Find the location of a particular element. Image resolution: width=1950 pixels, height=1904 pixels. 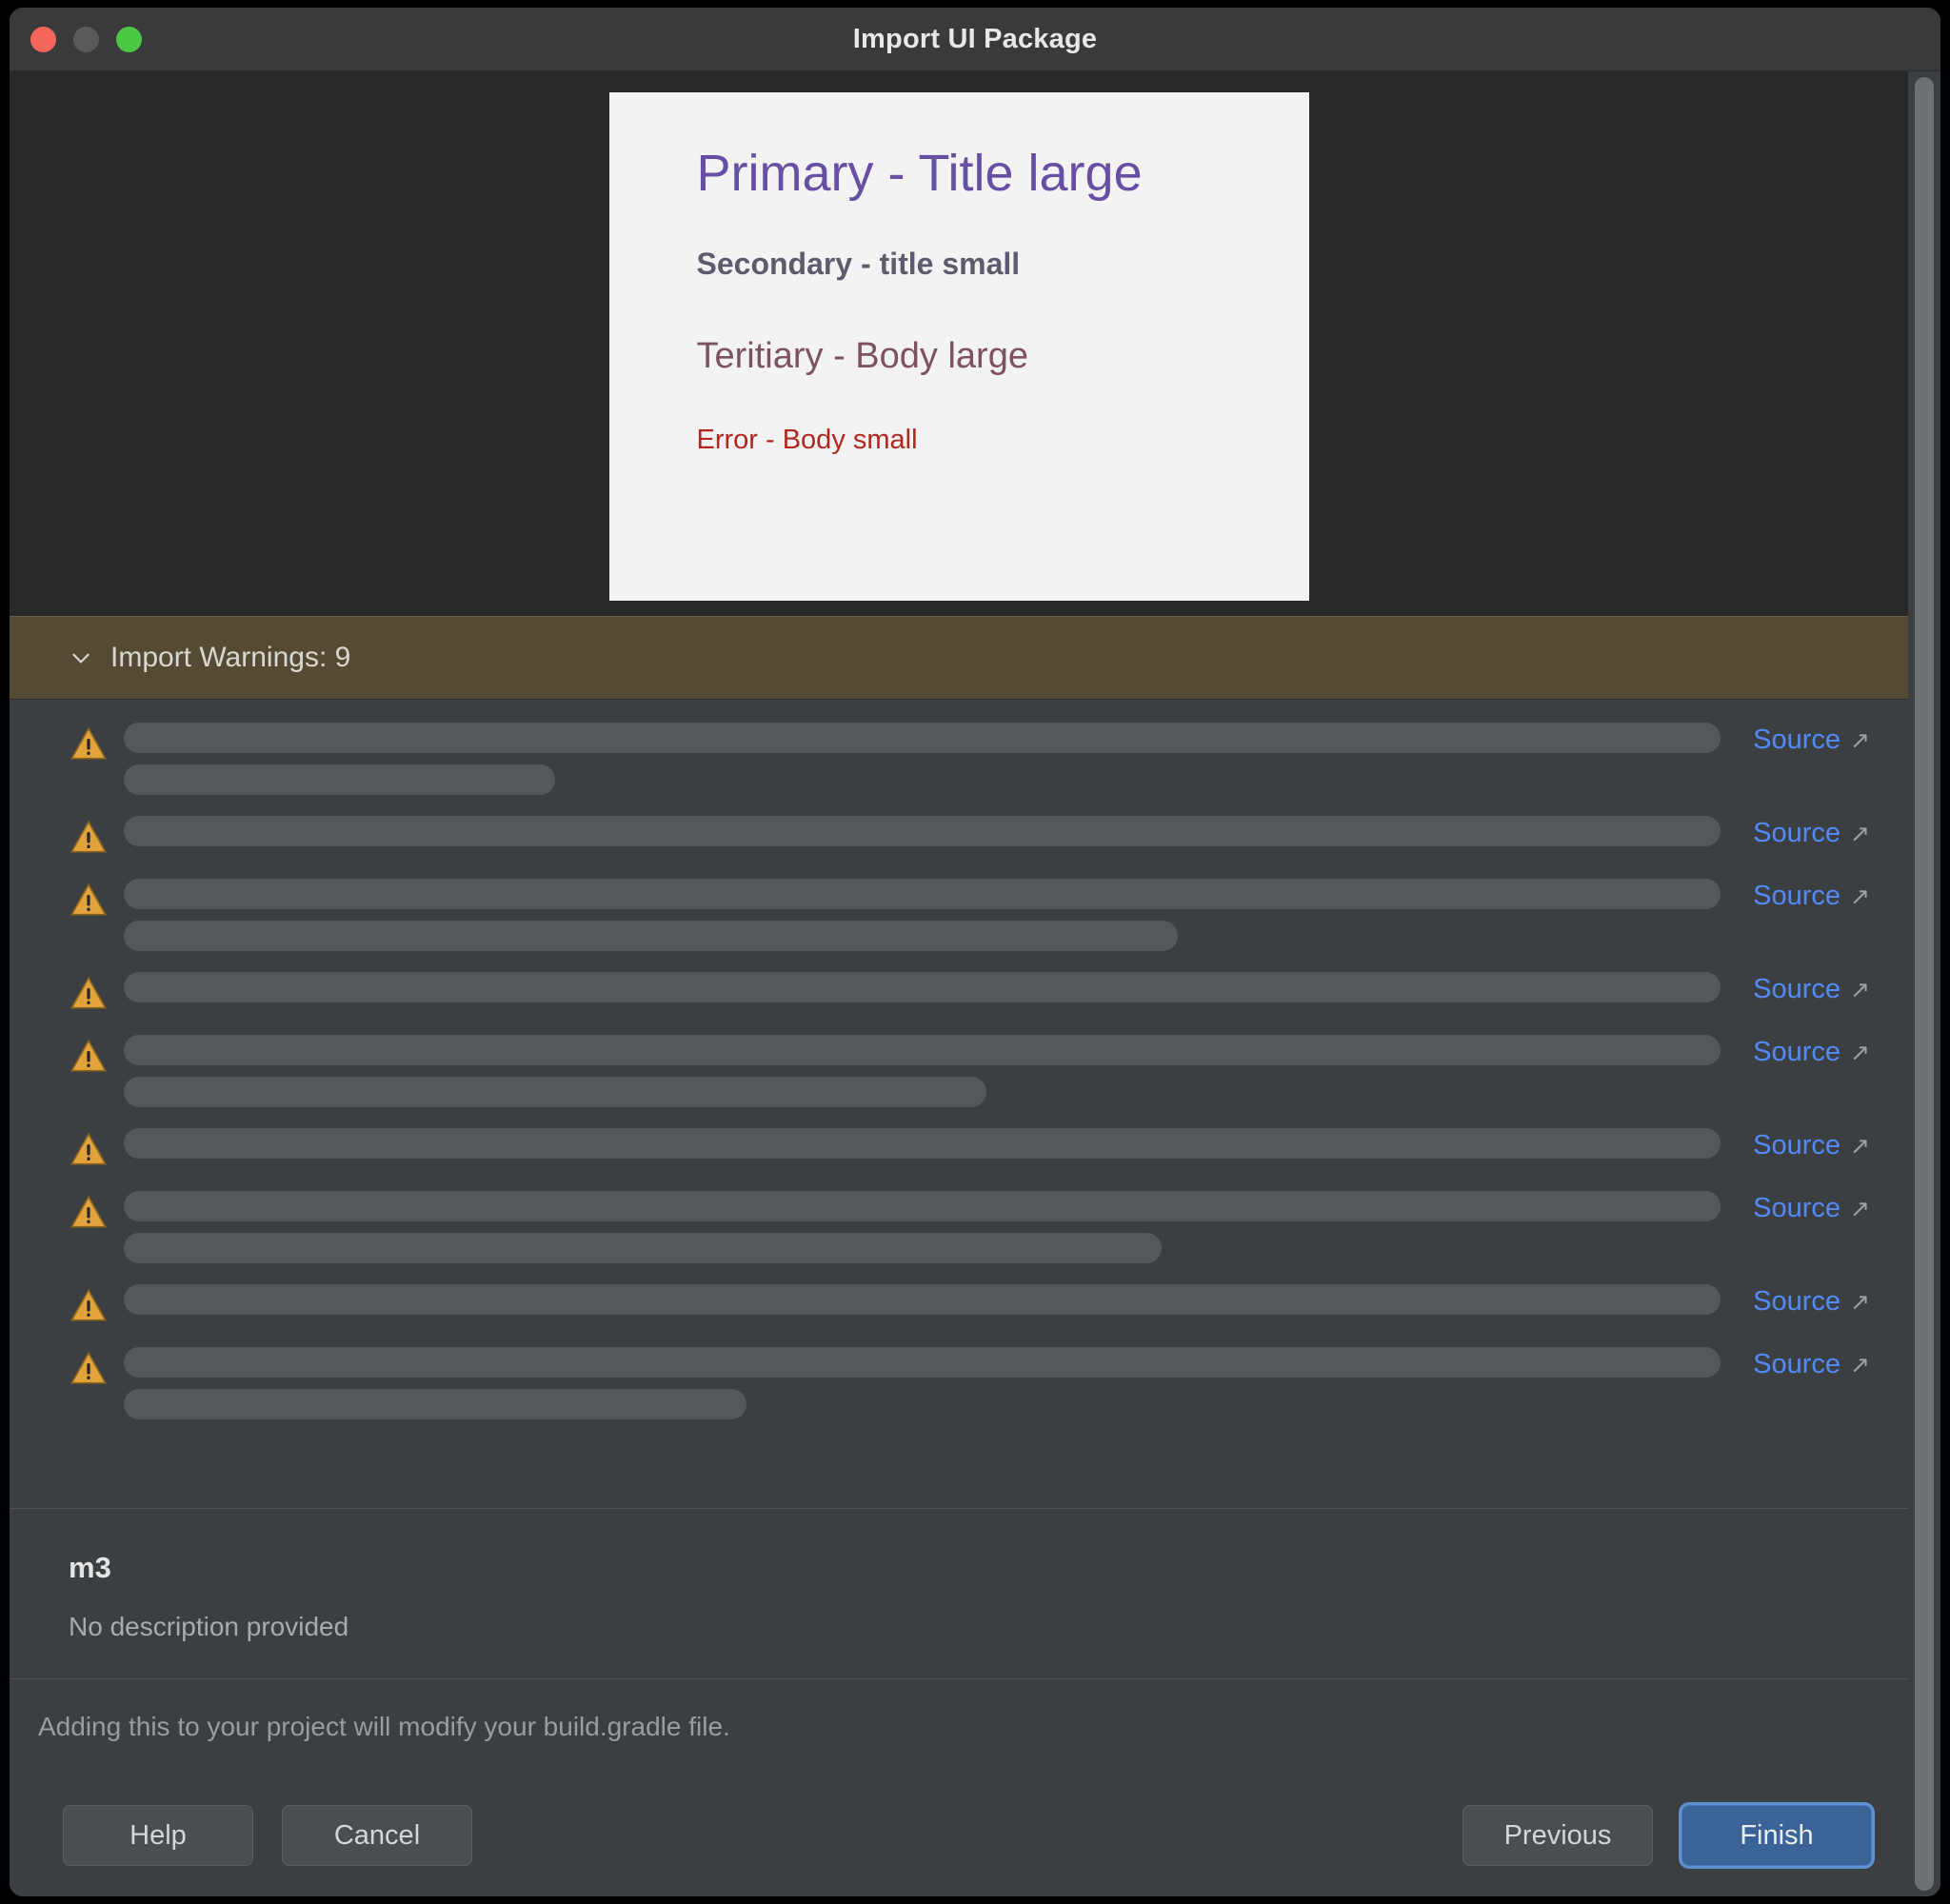

package-name: m3 is located at coordinates (90, 1567).